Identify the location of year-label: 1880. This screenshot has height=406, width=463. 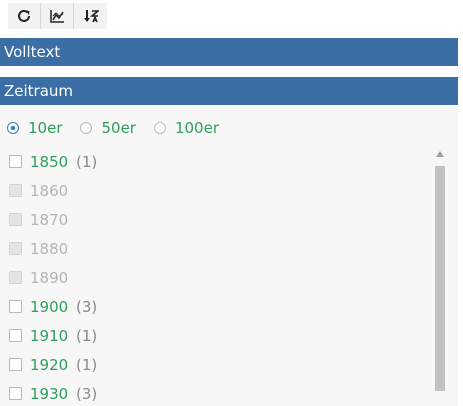
(49, 248).